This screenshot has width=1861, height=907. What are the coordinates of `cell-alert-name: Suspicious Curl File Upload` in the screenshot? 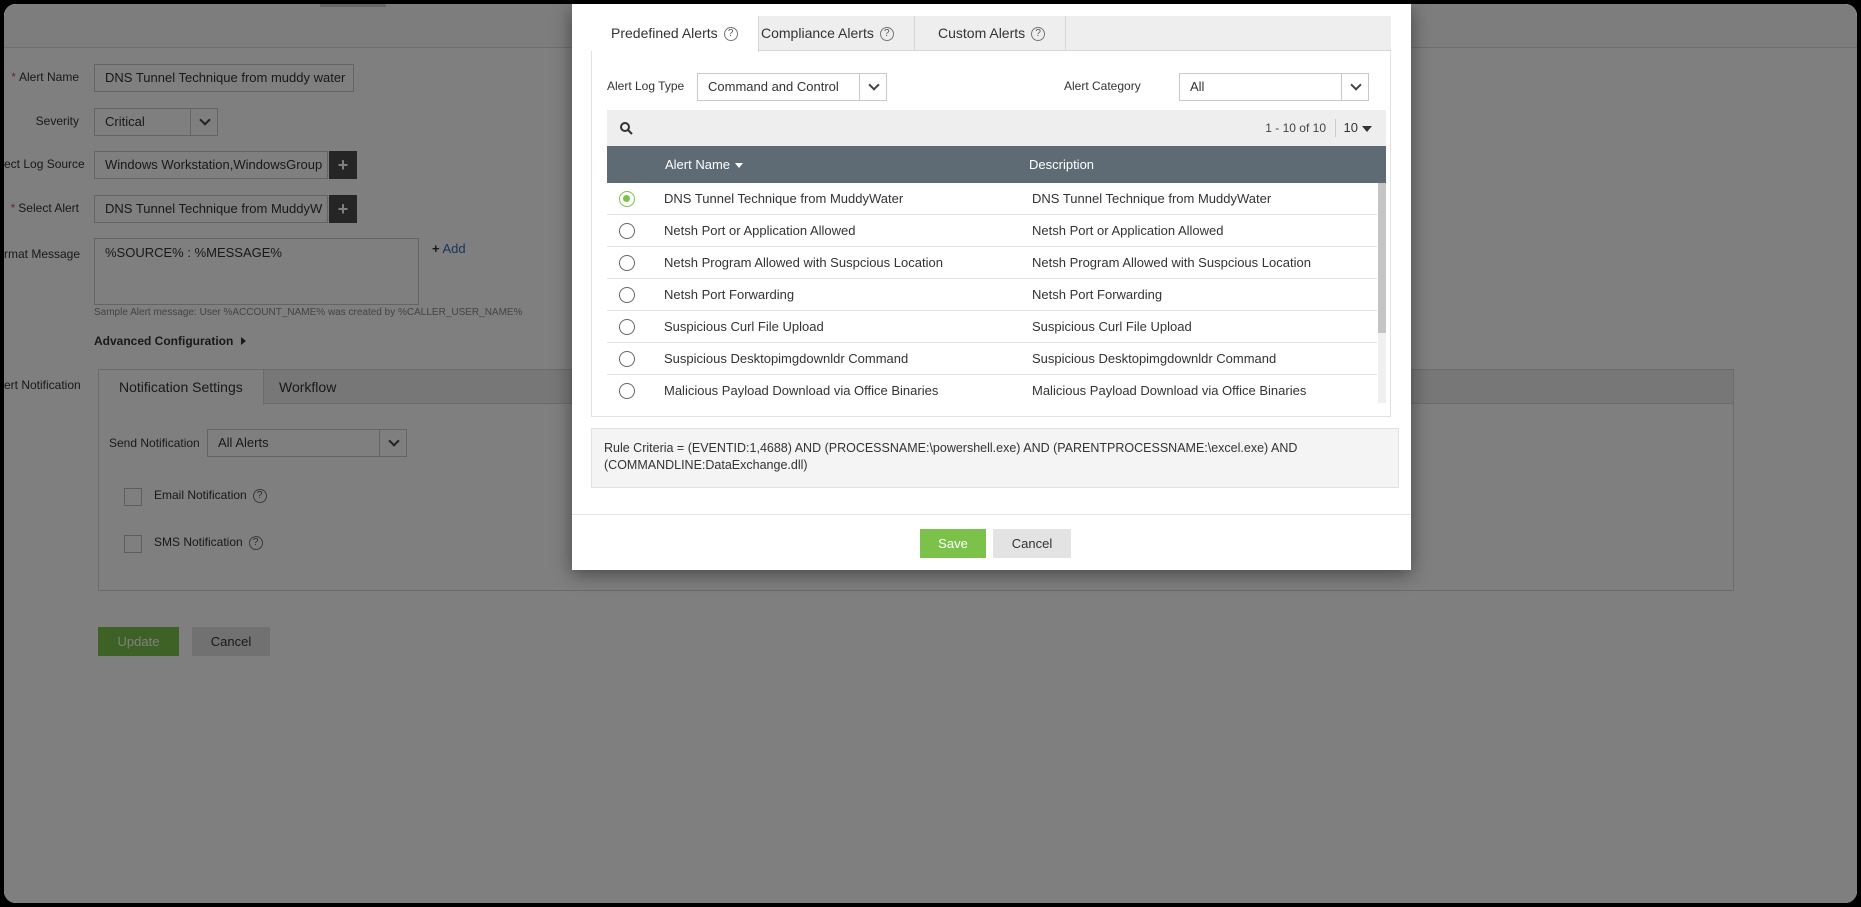 It's located at (744, 326).